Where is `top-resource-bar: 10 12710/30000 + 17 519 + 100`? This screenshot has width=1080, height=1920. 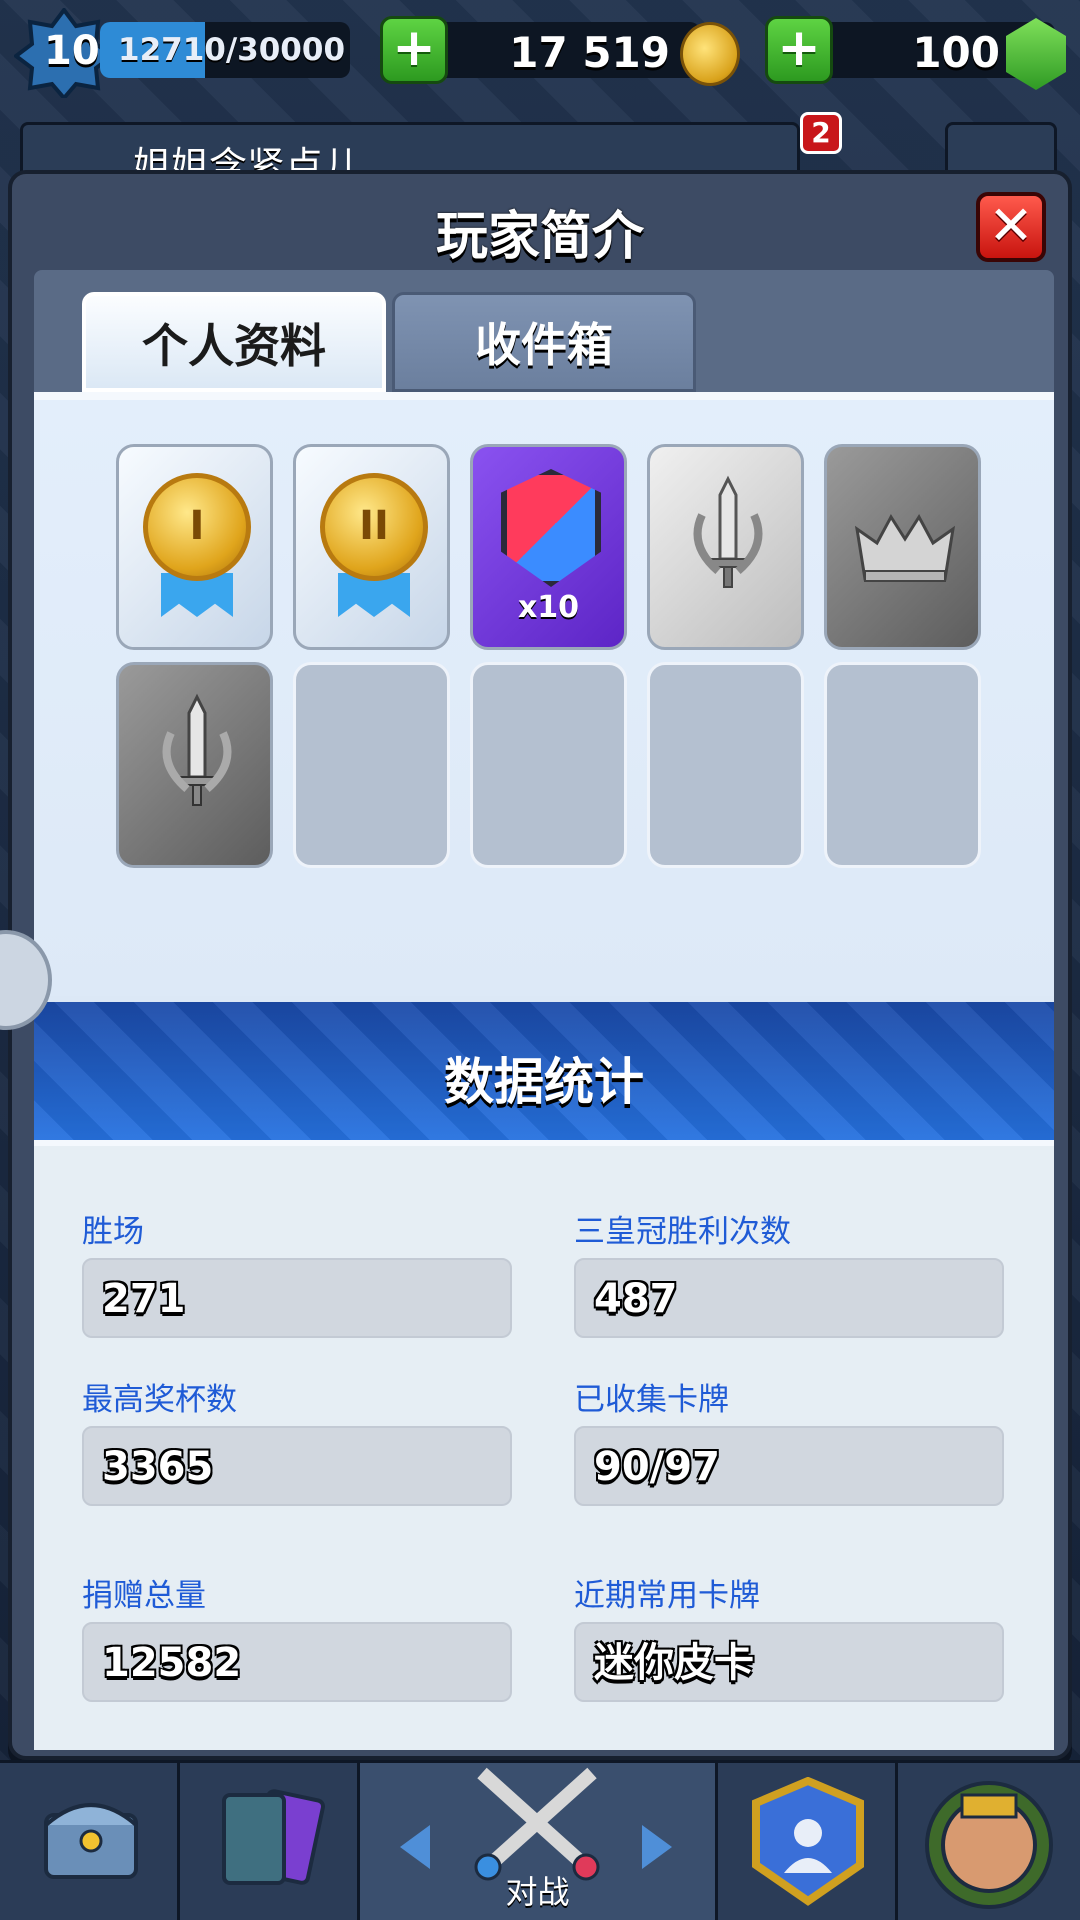
top-resource-bar: 10 12710/30000 + 17 519 + 100 is located at coordinates (540, 55).